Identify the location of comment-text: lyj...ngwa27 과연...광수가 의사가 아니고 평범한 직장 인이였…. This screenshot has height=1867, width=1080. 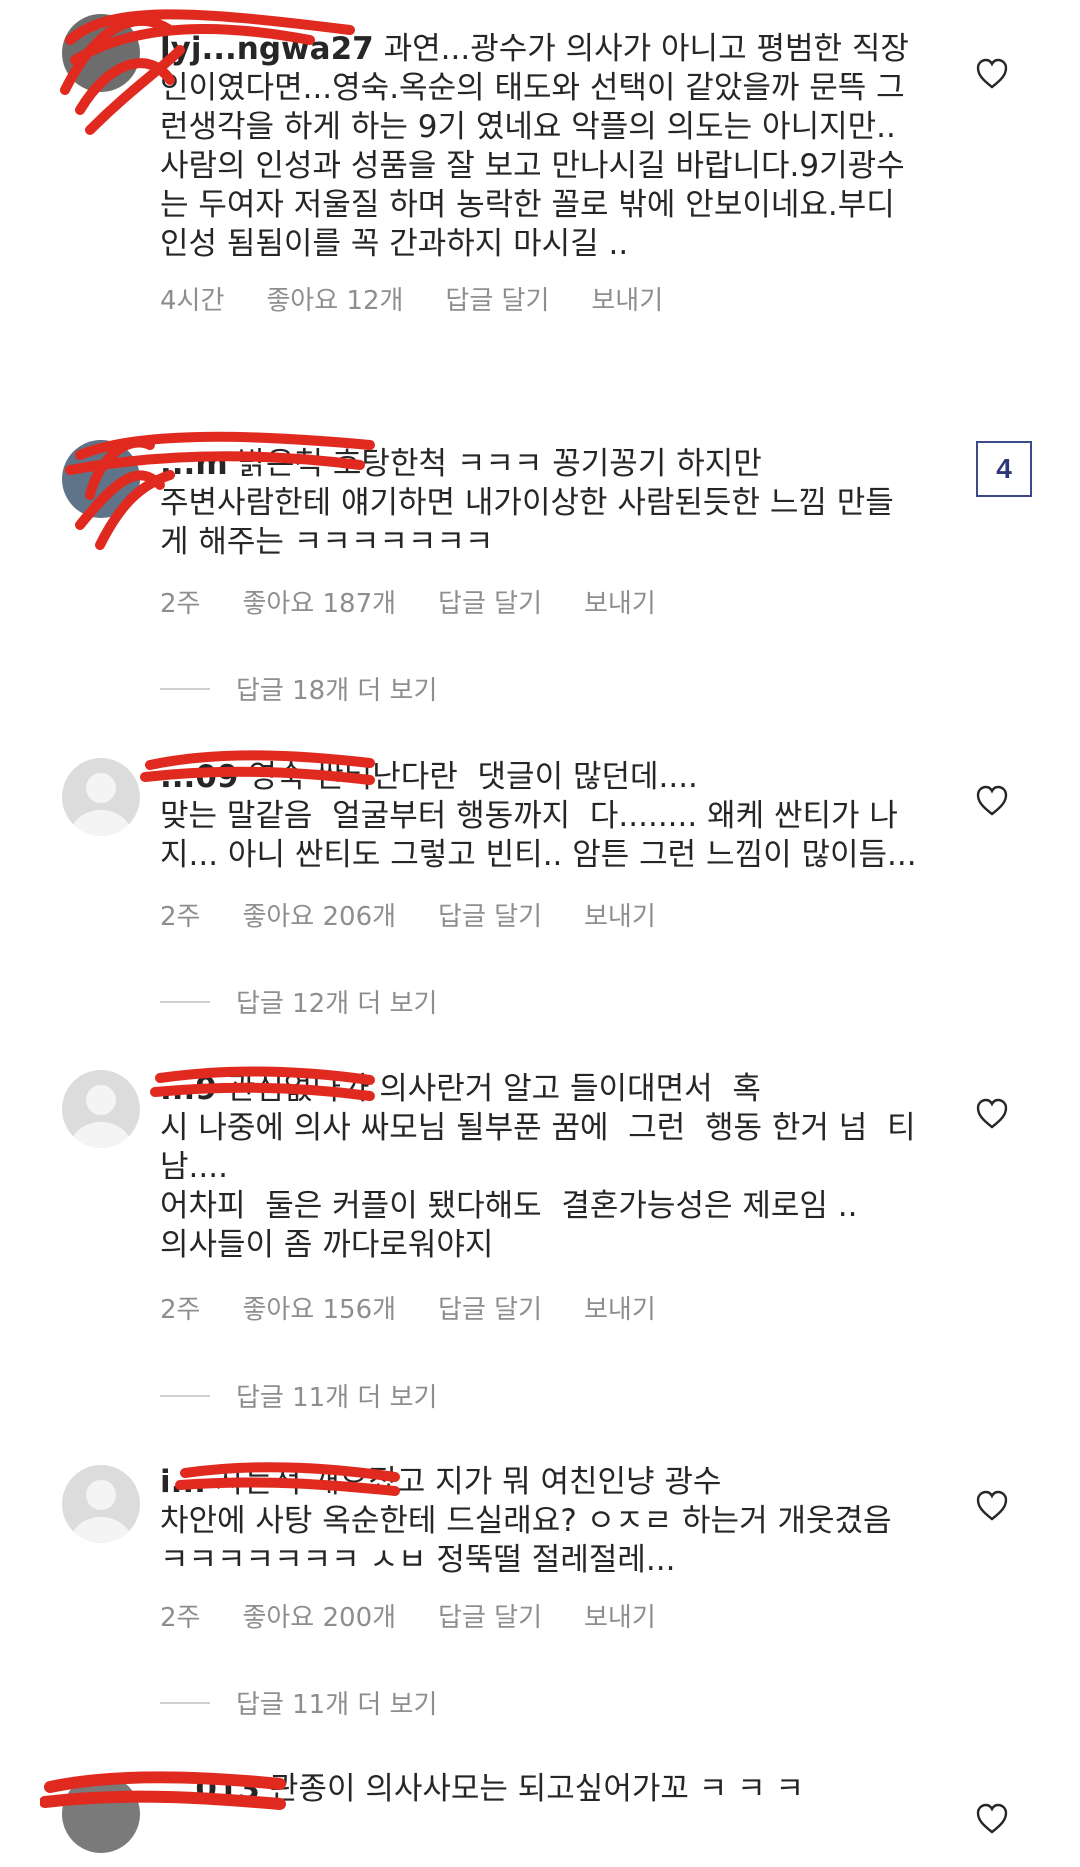
(540, 147).